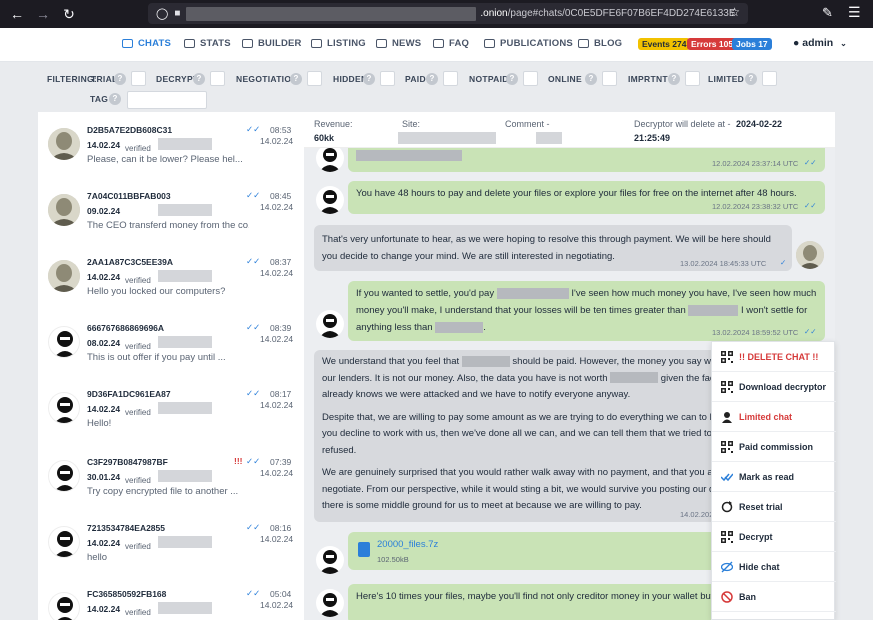 This screenshot has height=620, width=873. I want to click on qr-icon, so click(727, 447).